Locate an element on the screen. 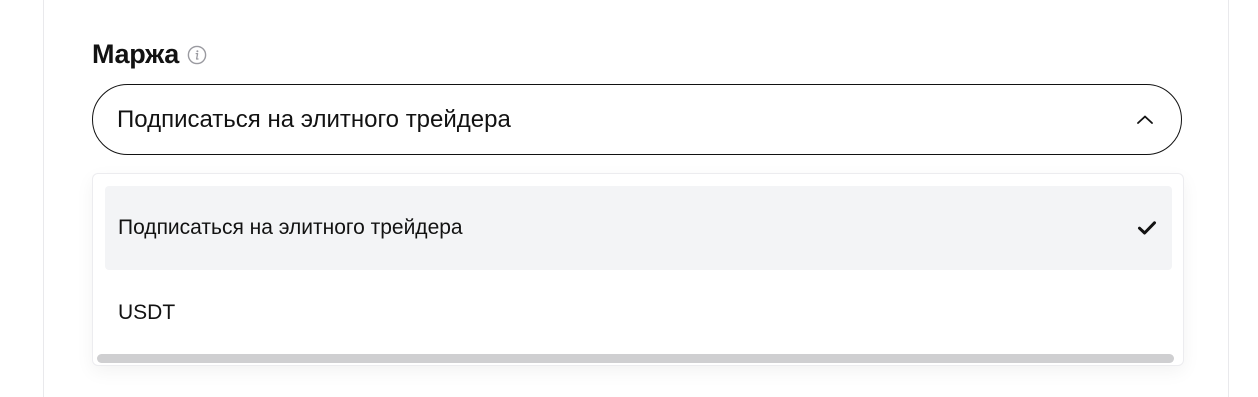  margin-select-value: Подписаться на элитного трейдера is located at coordinates (314, 119).